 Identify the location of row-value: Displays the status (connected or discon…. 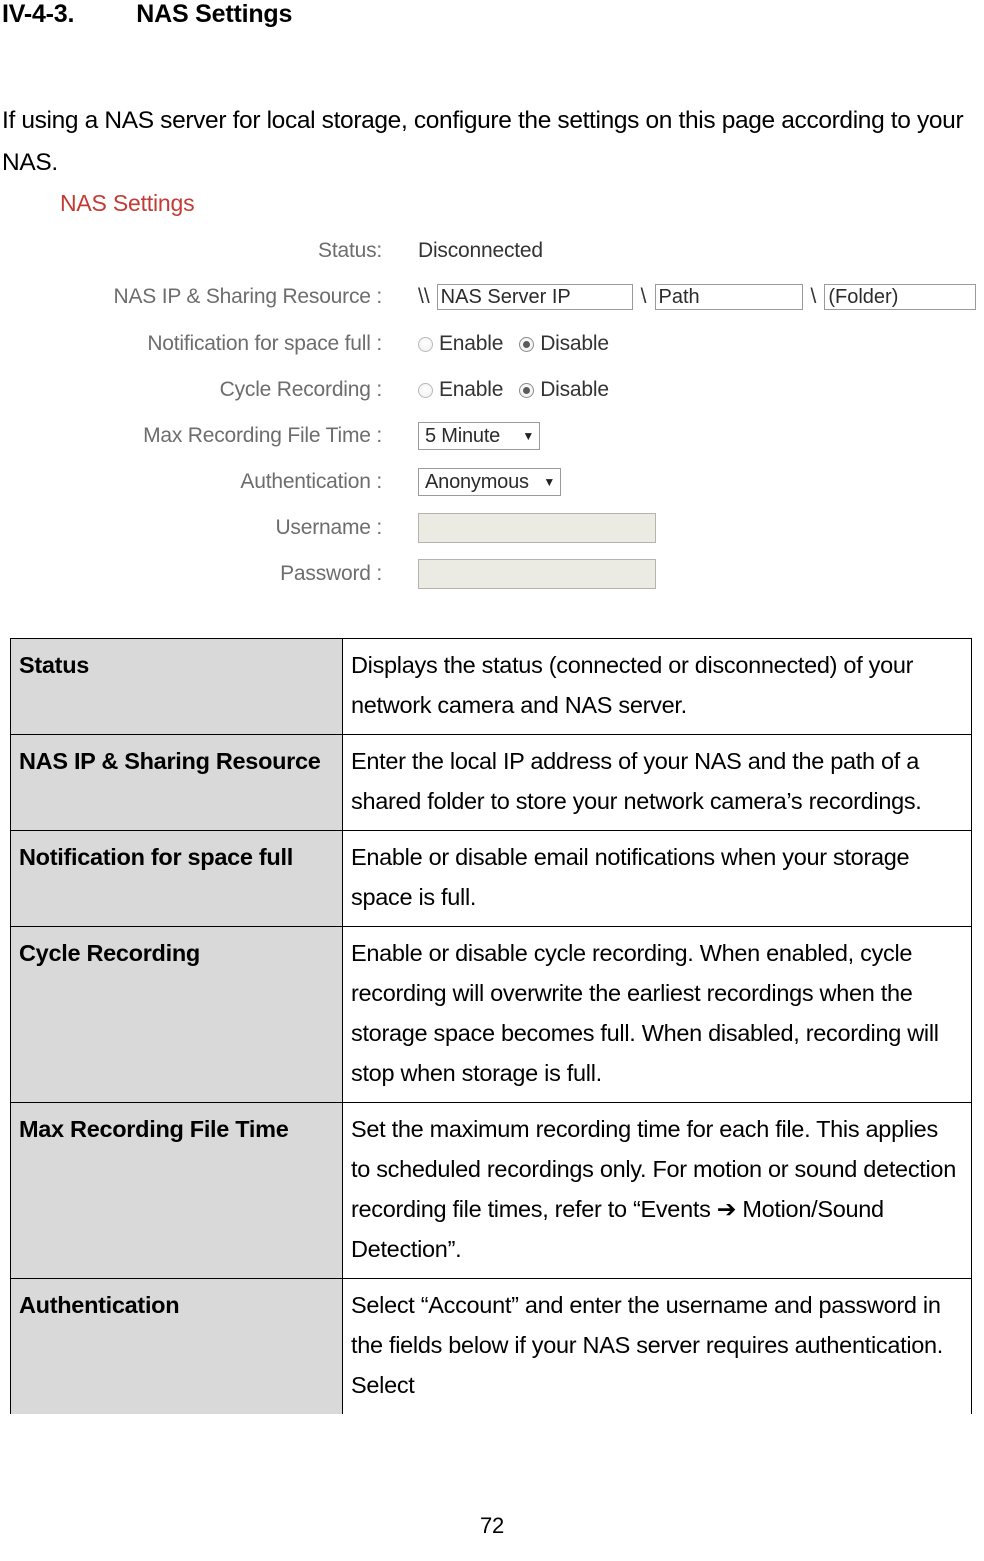
(657, 686).